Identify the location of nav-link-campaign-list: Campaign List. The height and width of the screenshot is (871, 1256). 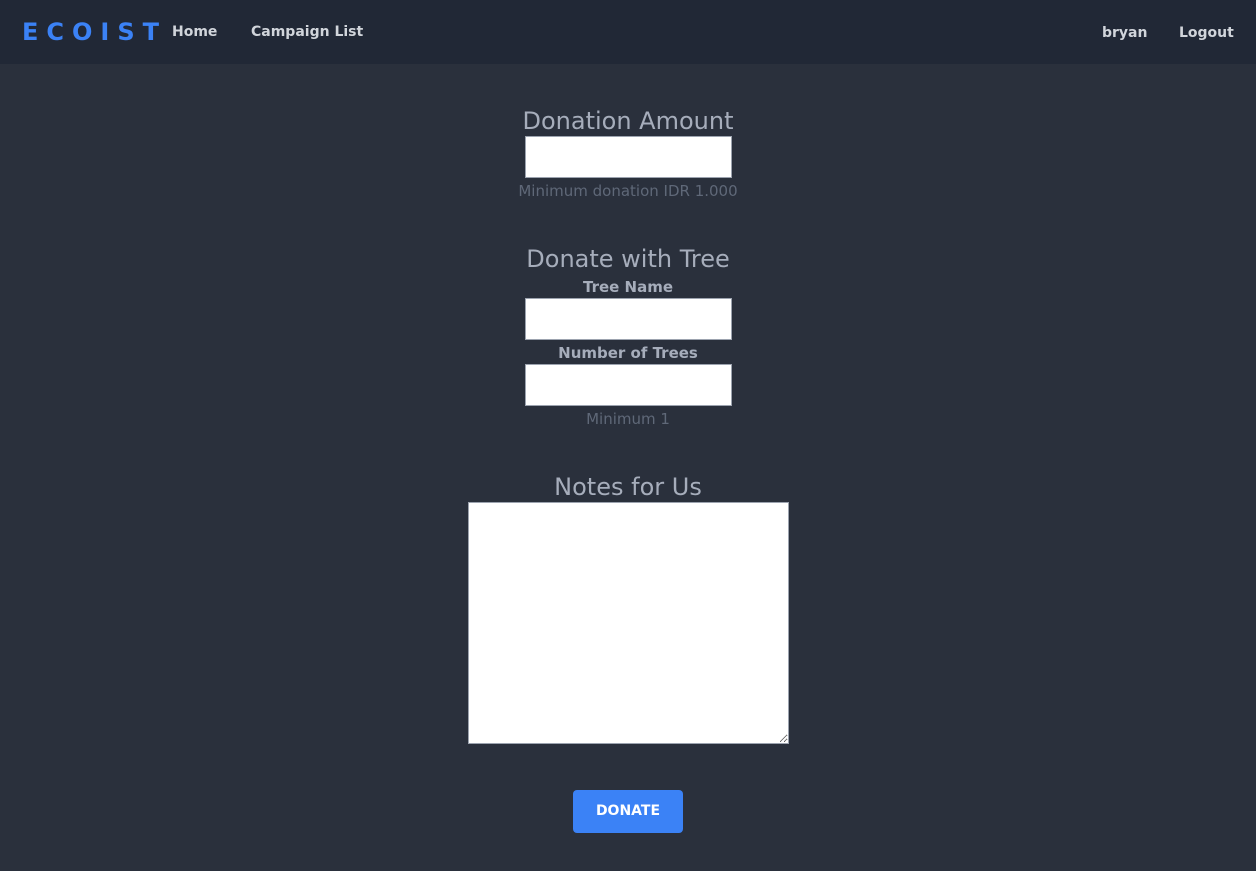
(307, 32).